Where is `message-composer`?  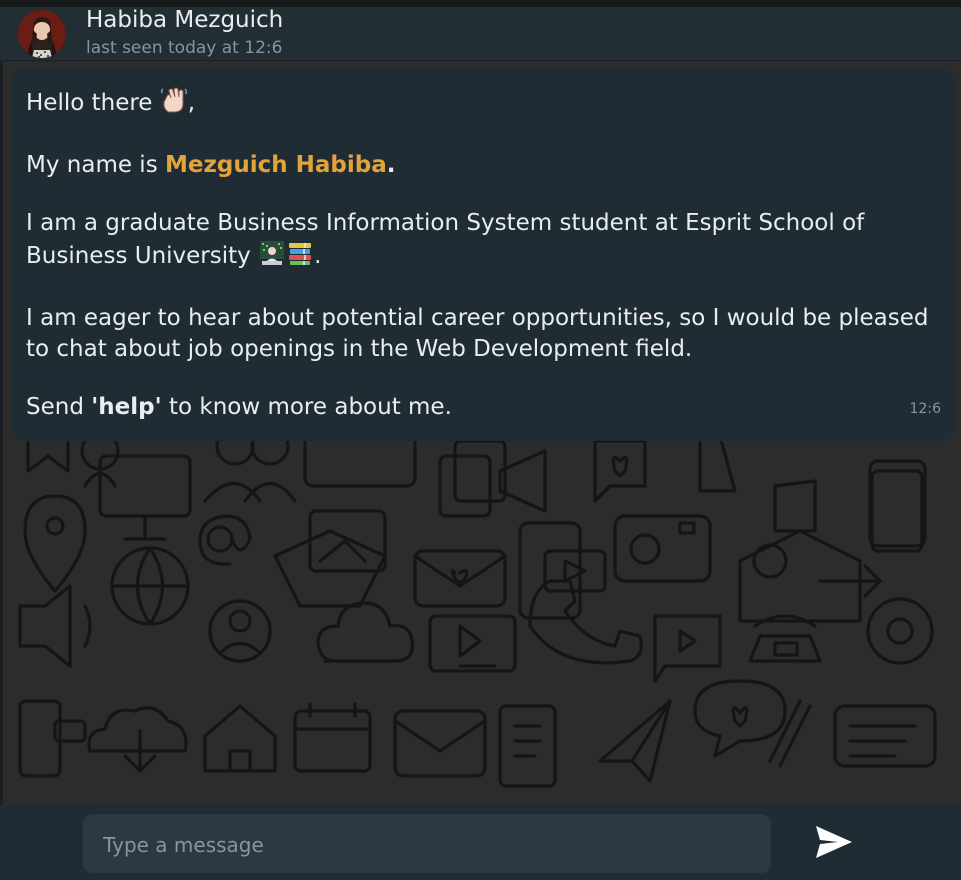
message-composer is located at coordinates (480, 842).